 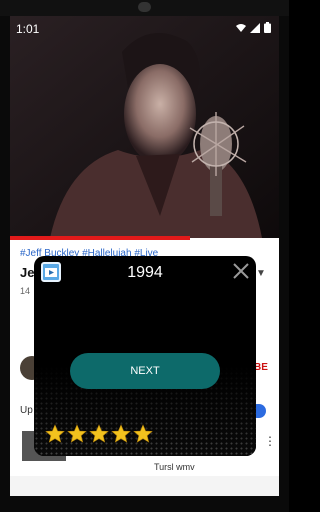 I want to click on video-meta: 14, so click(x=25, y=291).